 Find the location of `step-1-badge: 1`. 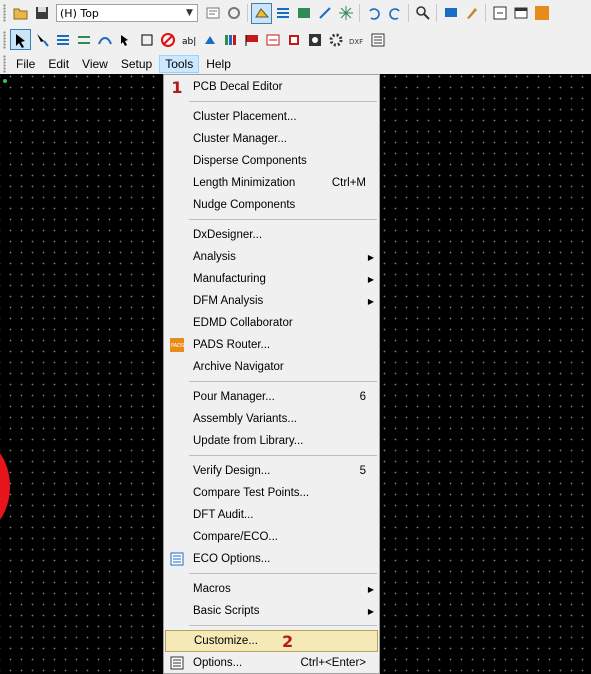

step-1-badge: 1 is located at coordinates (177, 87).